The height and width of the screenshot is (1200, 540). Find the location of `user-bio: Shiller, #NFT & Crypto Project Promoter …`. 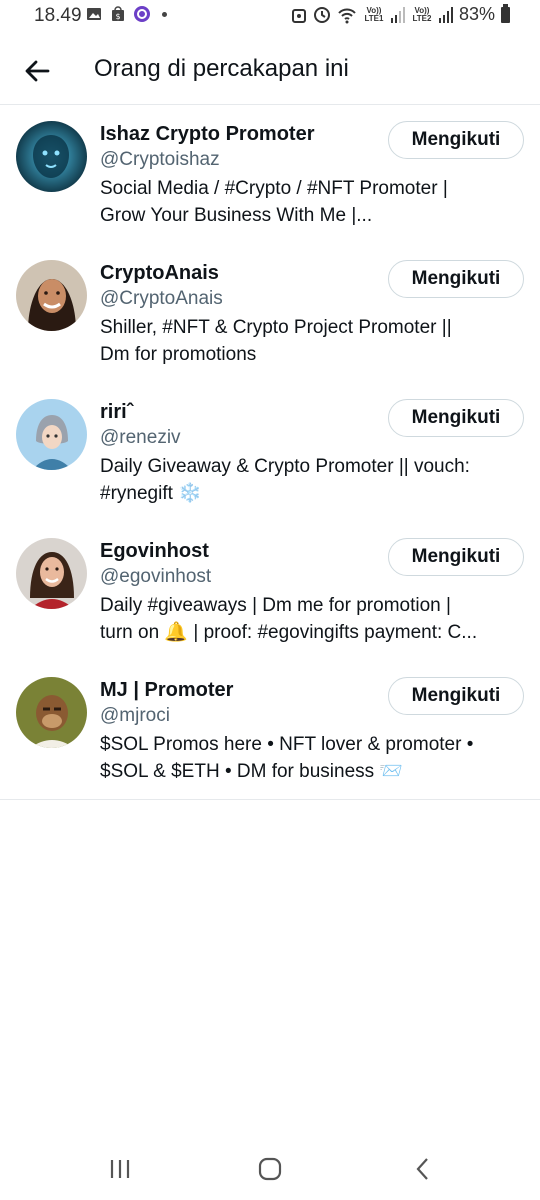

user-bio: Shiller, #NFT & Crypto Project Promoter … is located at coordinates (276, 341).